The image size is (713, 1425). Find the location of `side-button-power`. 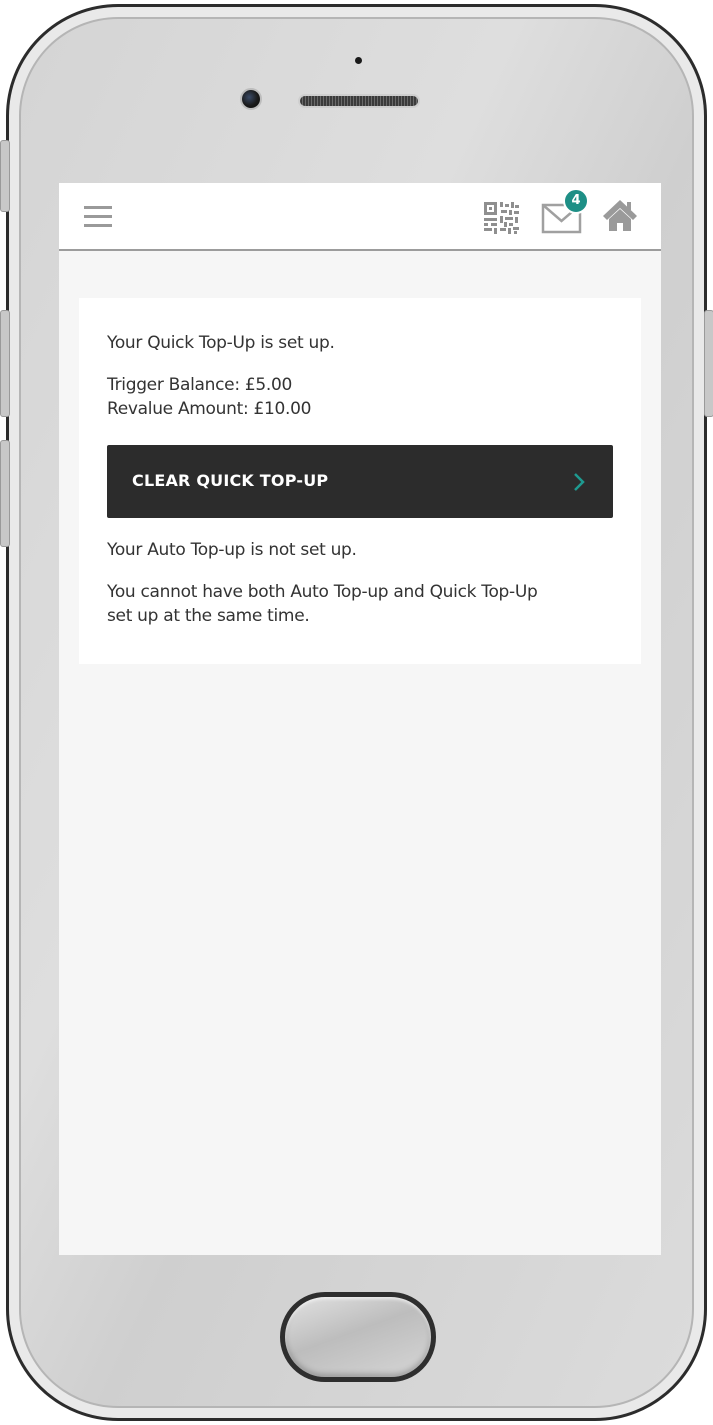

side-button-power is located at coordinates (708, 363).